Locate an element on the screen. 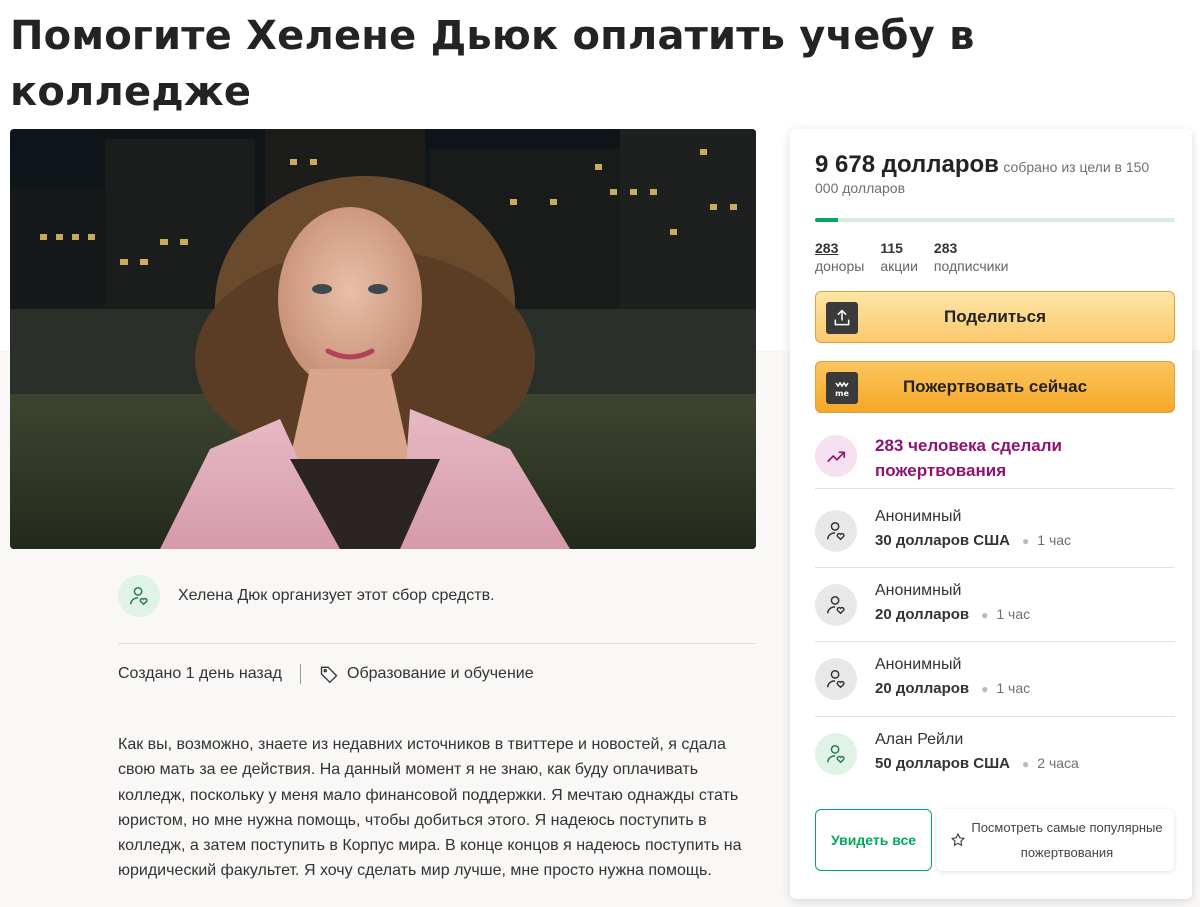 The image size is (1200, 907). tag-icon is located at coordinates (329, 674).